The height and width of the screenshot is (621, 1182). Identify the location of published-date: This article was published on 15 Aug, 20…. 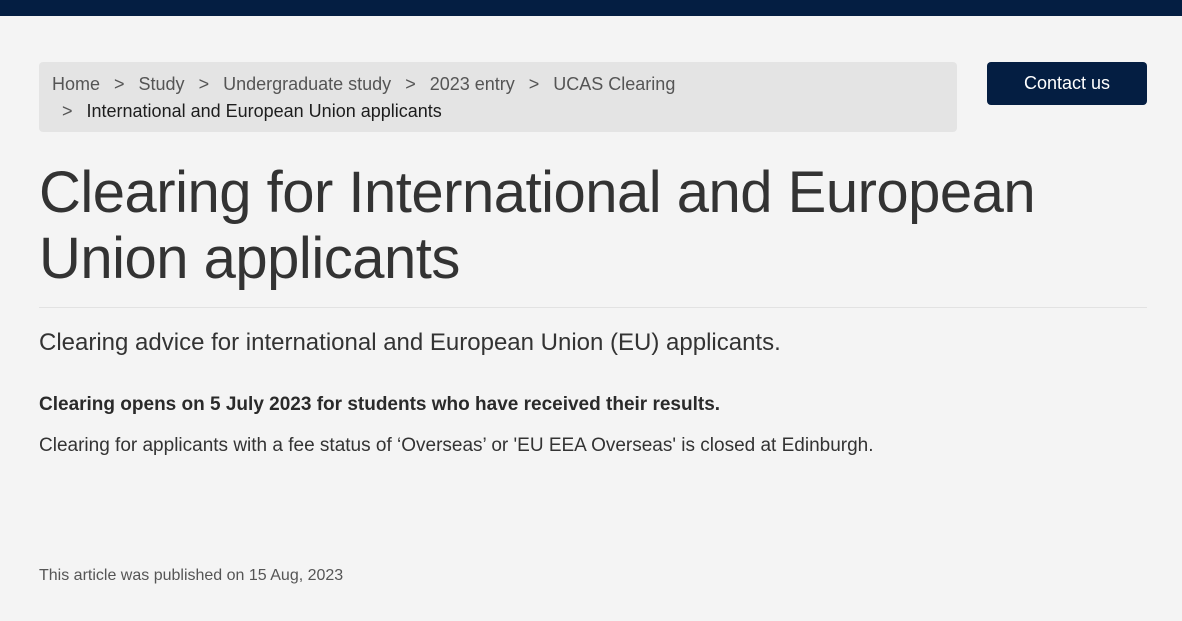
(191, 575).